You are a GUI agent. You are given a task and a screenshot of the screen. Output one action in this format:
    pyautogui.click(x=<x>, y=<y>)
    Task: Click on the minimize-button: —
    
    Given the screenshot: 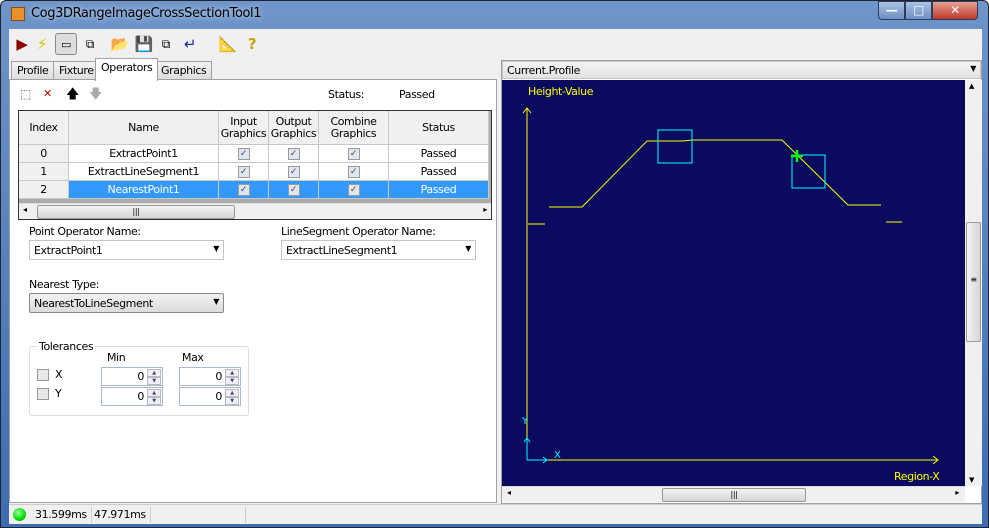 What is the action you would take?
    pyautogui.click(x=891, y=10)
    